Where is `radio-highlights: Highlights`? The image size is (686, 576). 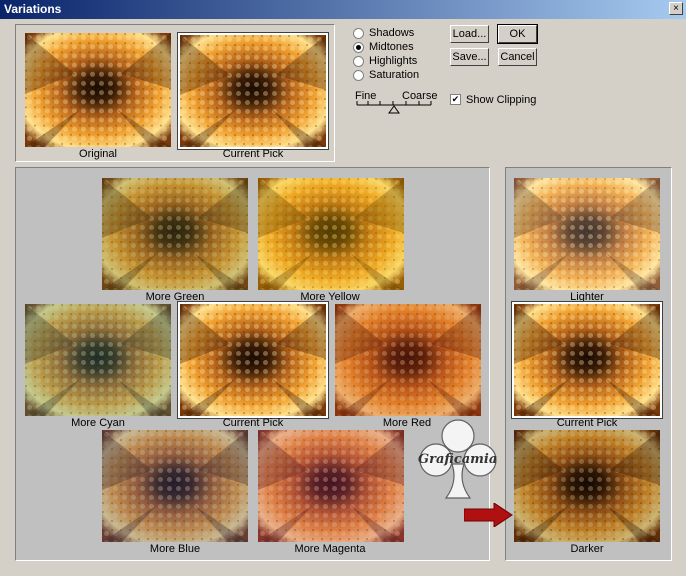
radio-highlights: Highlights is located at coordinates (385, 61).